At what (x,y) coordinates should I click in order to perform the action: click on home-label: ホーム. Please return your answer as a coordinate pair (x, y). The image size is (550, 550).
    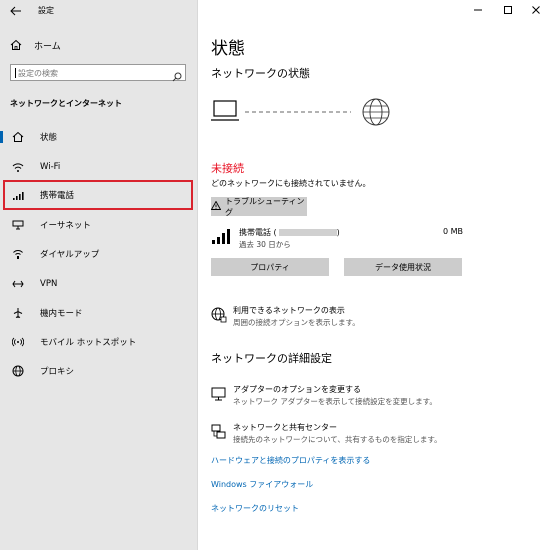
    Looking at the image, I should click on (47, 46).